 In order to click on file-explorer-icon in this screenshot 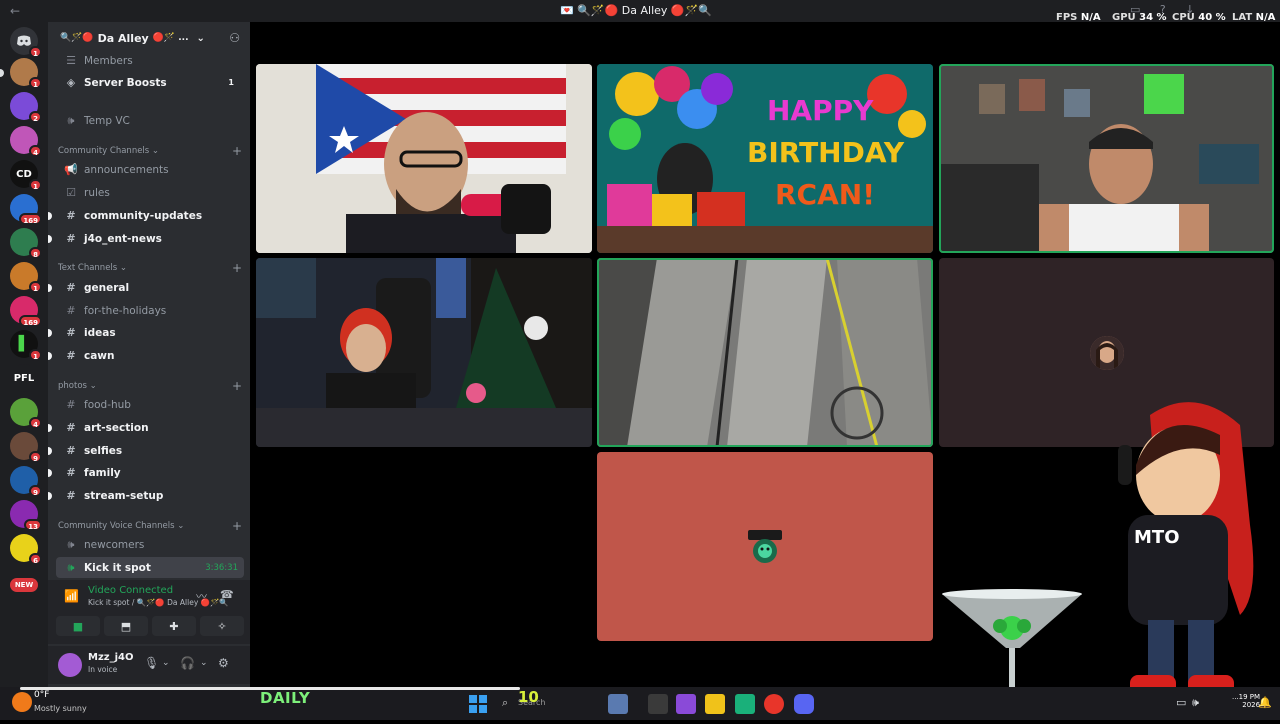, I will do `click(715, 704)`.